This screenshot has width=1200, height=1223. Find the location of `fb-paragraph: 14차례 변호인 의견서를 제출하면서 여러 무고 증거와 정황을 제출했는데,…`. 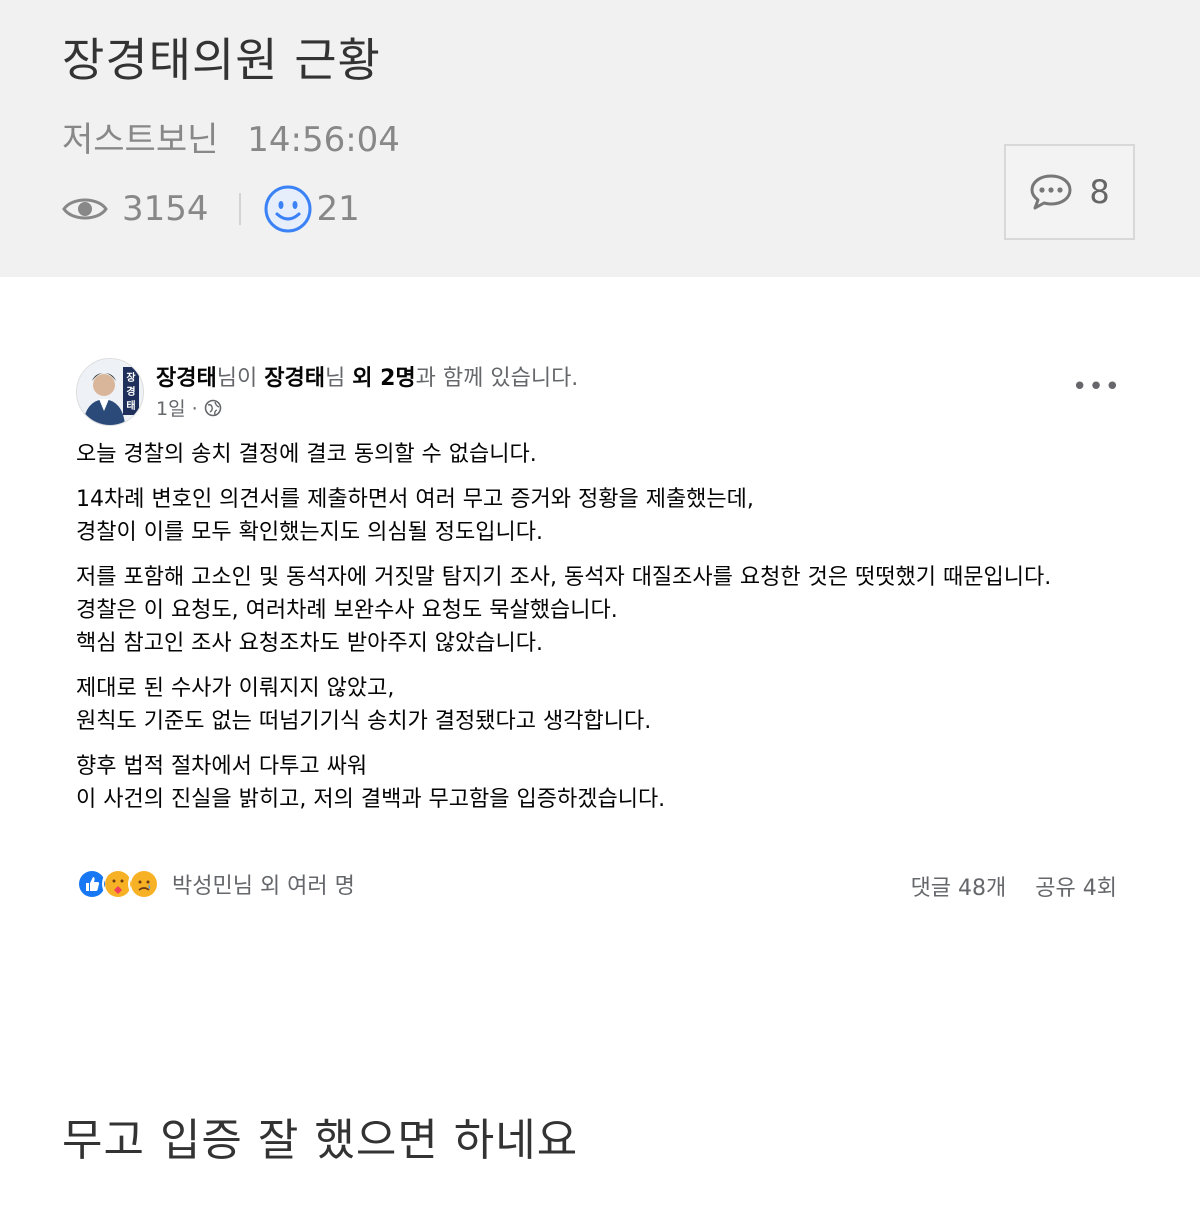

fb-paragraph: 14차례 변호인 의견서를 제출하면서 여러 무고 증거와 정황을 제출했는데,… is located at coordinates (415, 516).